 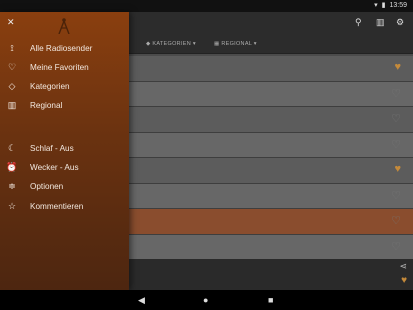 I want to click on tab-categories: ◆ KATEGORIEN ▾, so click(x=171, y=44).